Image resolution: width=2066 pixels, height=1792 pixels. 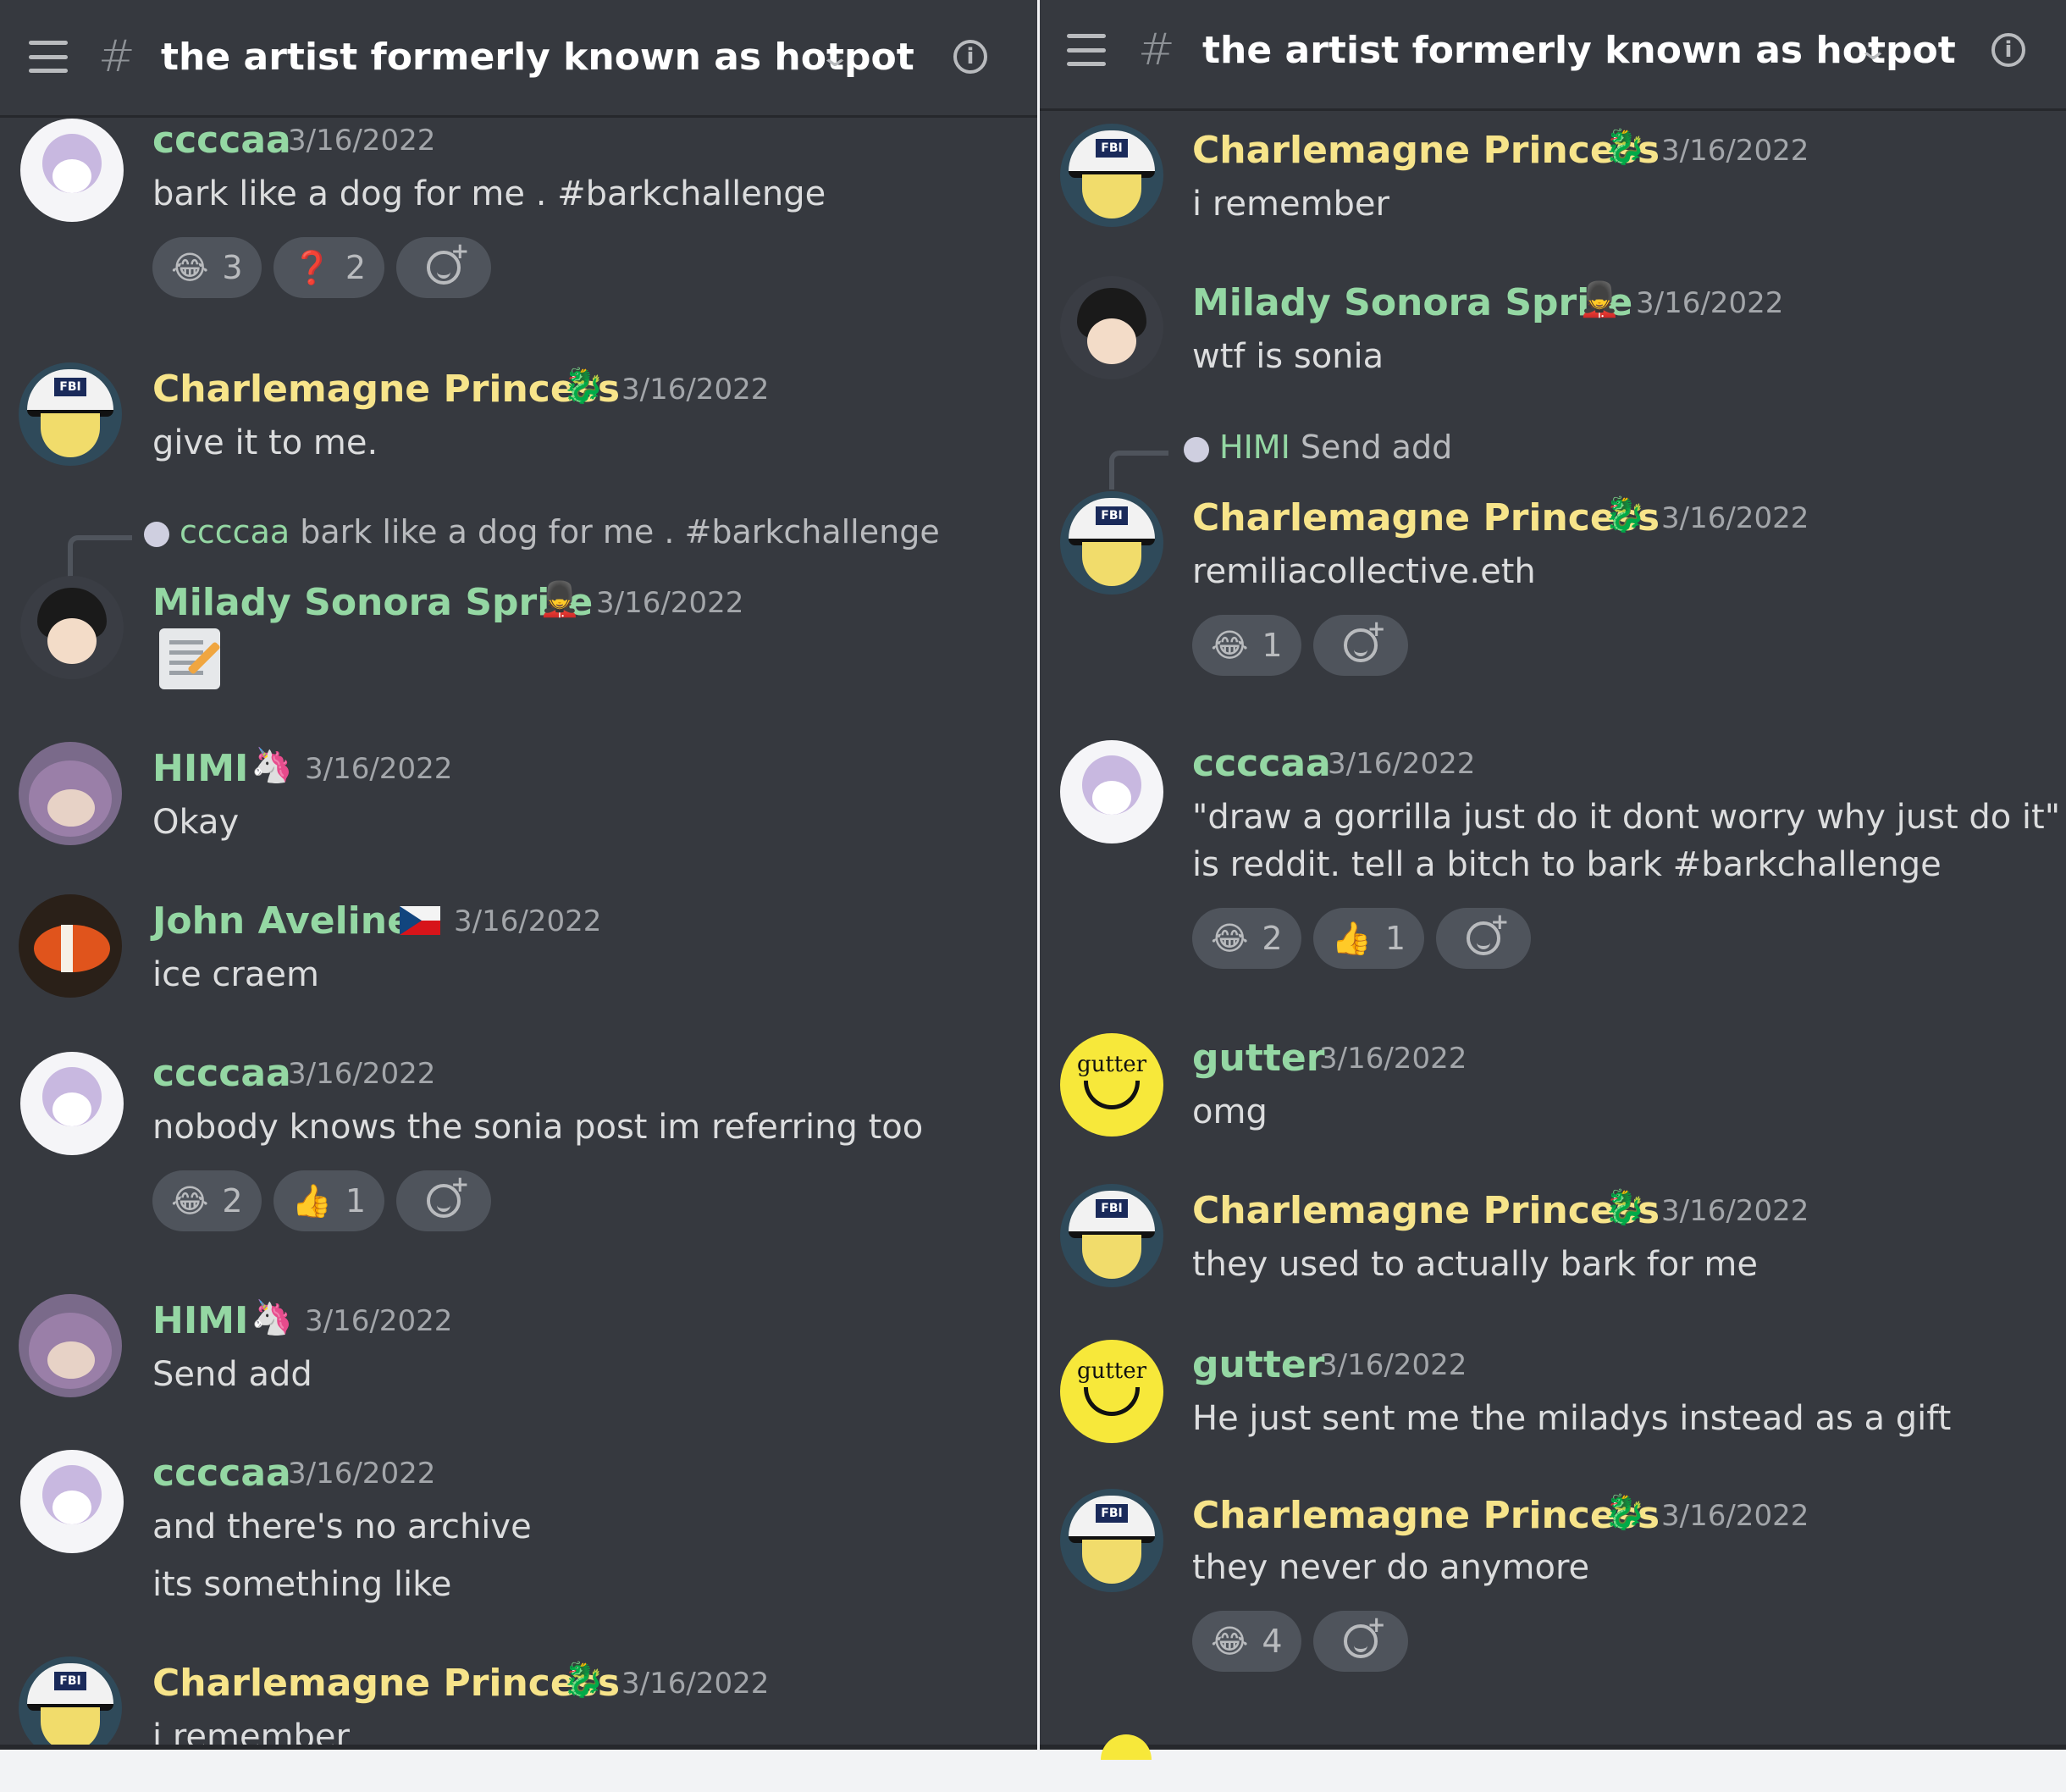 I want to click on message-text: and there's no archive, so click(x=342, y=1526).